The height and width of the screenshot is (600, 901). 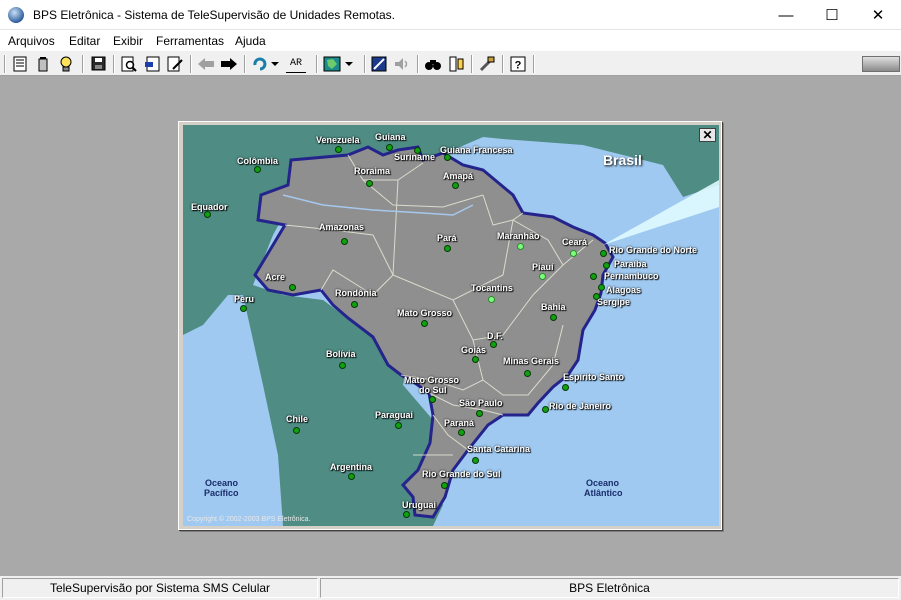 What do you see at coordinates (491, 299) in the screenshot?
I see `station-dot-tocantins` at bounding box center [491, 299].